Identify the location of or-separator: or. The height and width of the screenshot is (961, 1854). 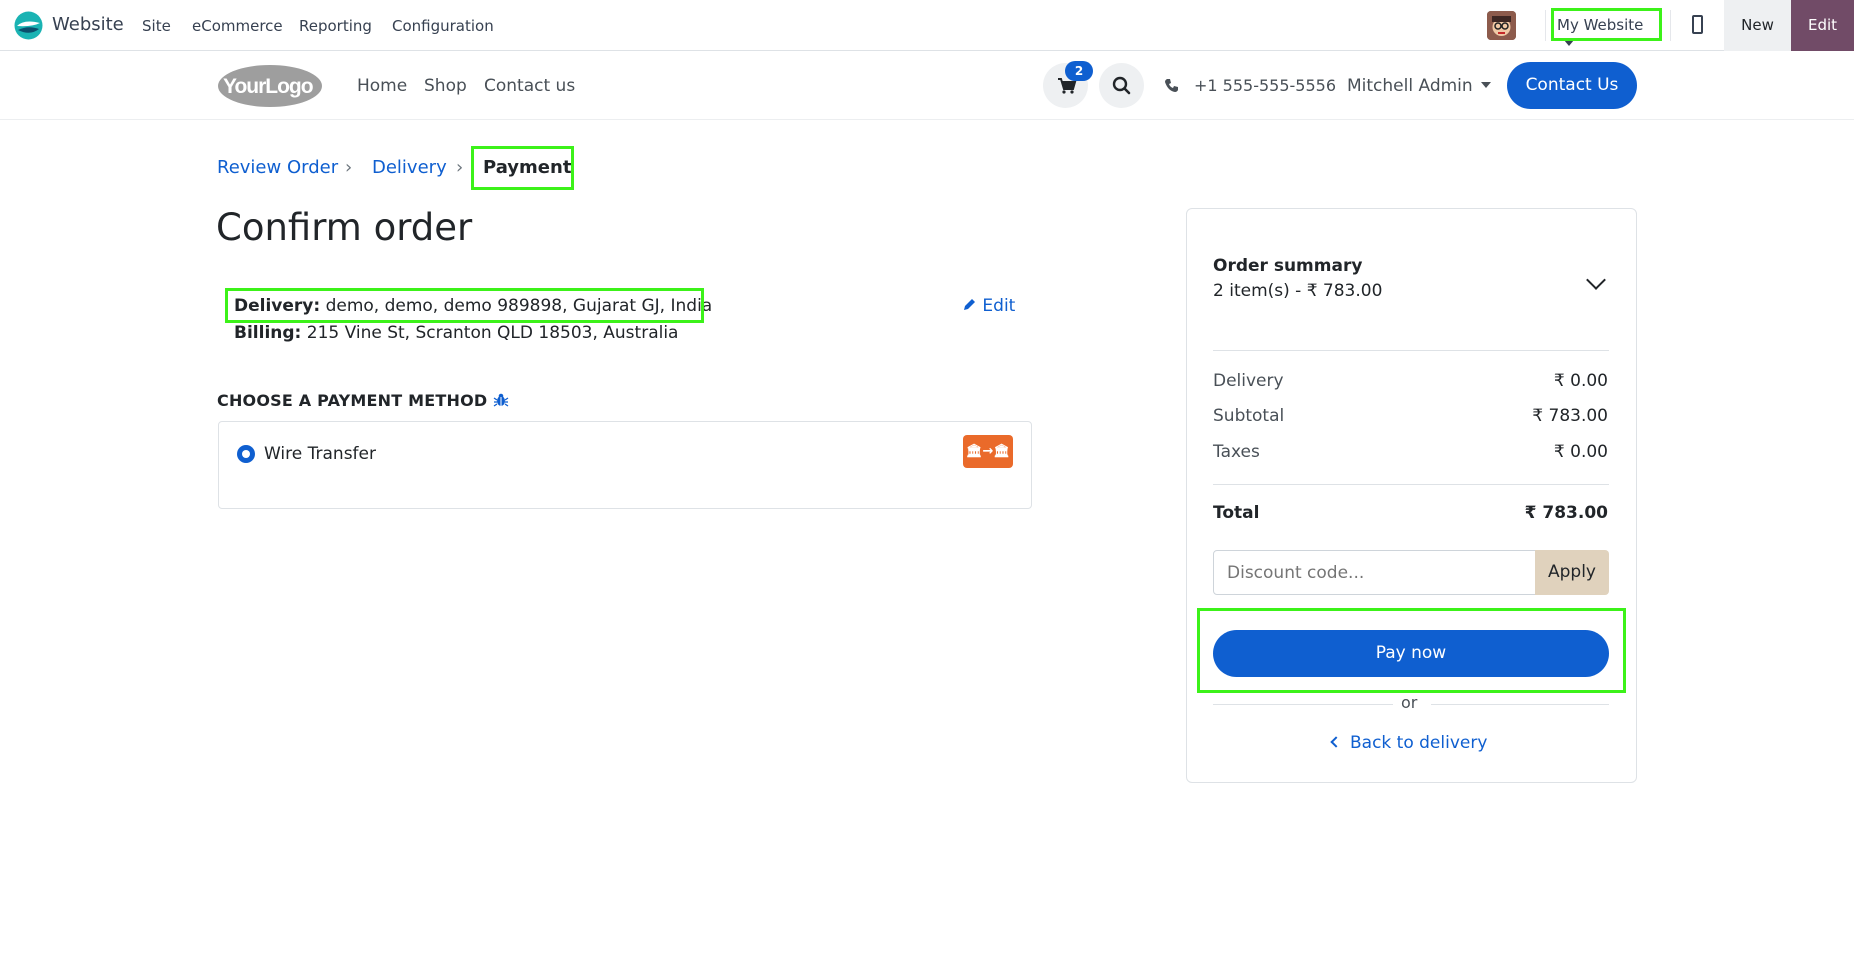
(1409, 702).